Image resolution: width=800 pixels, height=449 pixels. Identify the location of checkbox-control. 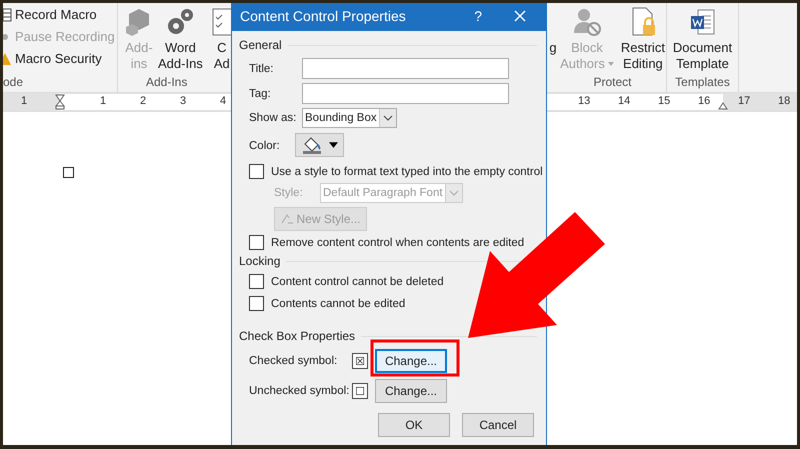
(68, 172).